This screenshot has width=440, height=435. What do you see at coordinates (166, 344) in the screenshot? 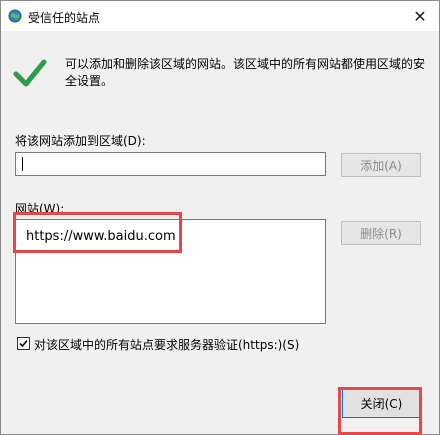
I see `https-checkbox-label: 对该区域中的所有站点要求服务器验证(https:)(S)` at bounding box center [166, 344].